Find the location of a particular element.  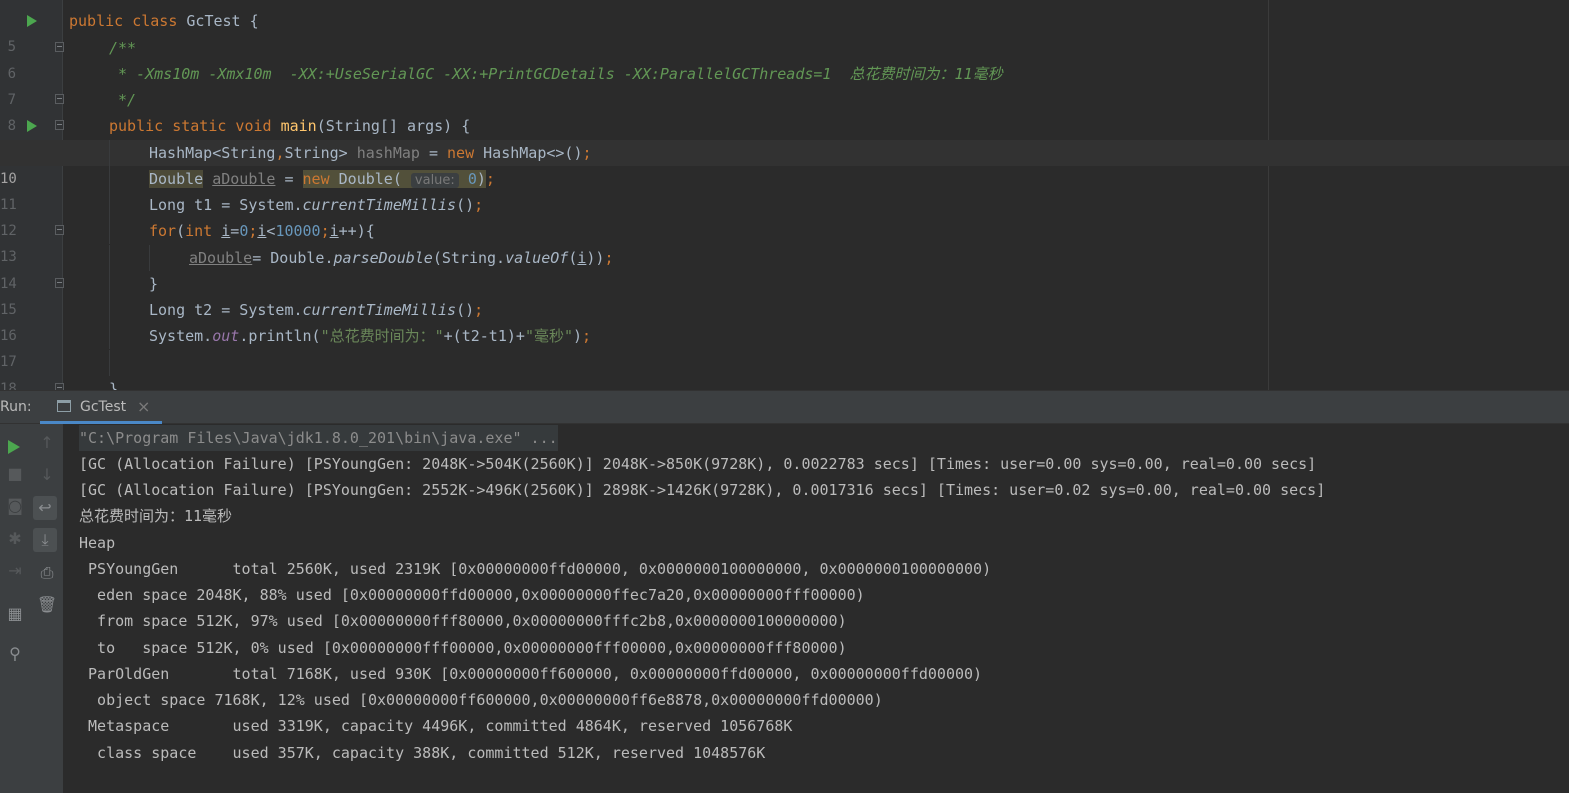

code-line: 16 Long t2 = System.currentTimeMillis(); is located at coordinates (784, 320).